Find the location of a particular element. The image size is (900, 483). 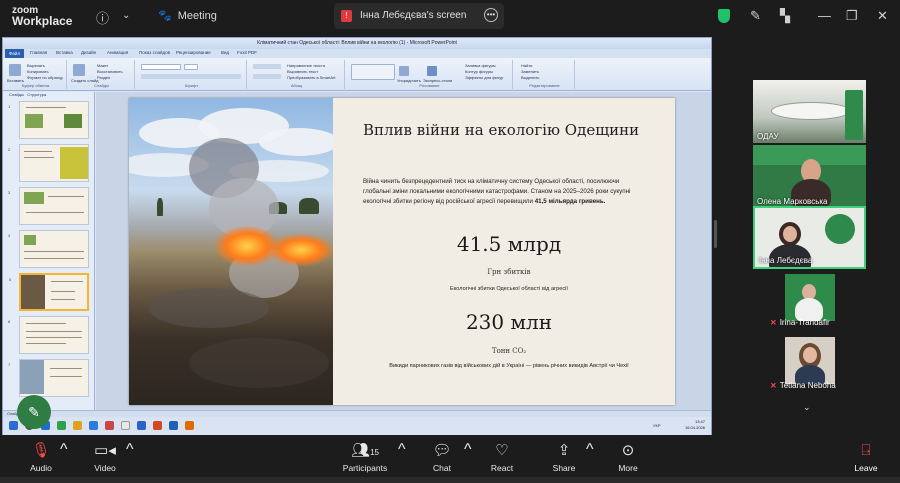

slide-thumbnail: 1 is located at coordinates (48, 120).